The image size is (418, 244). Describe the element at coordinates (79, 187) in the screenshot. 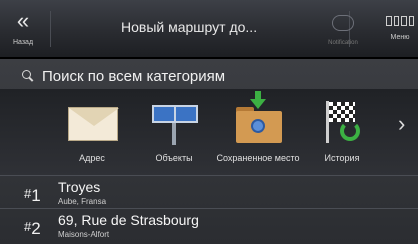

I see `result-name: Troyes` at that location.